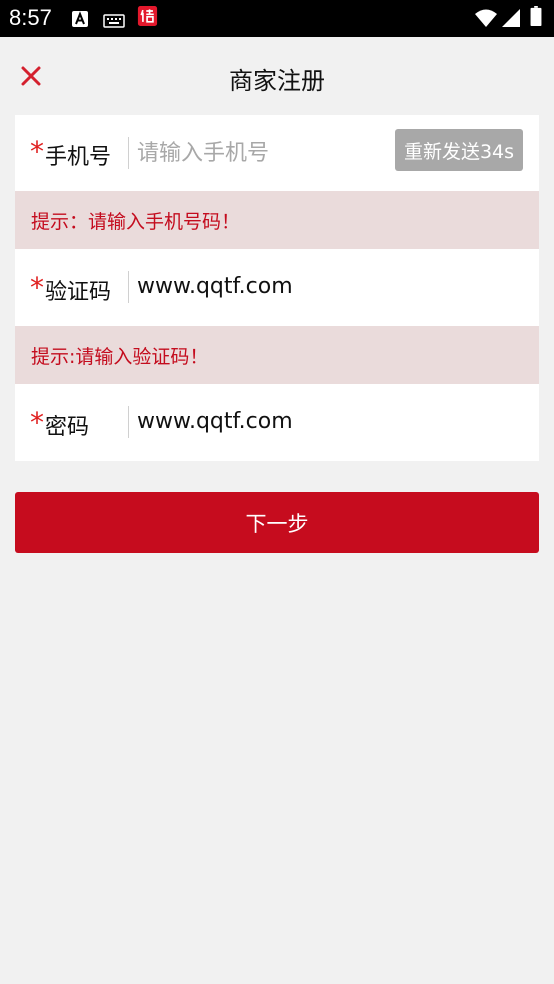  What do you see at coordinates (459, 150) in the screenshot?
I see `resend-code-button: 重新发送34s` at bounding box center [459, 150].